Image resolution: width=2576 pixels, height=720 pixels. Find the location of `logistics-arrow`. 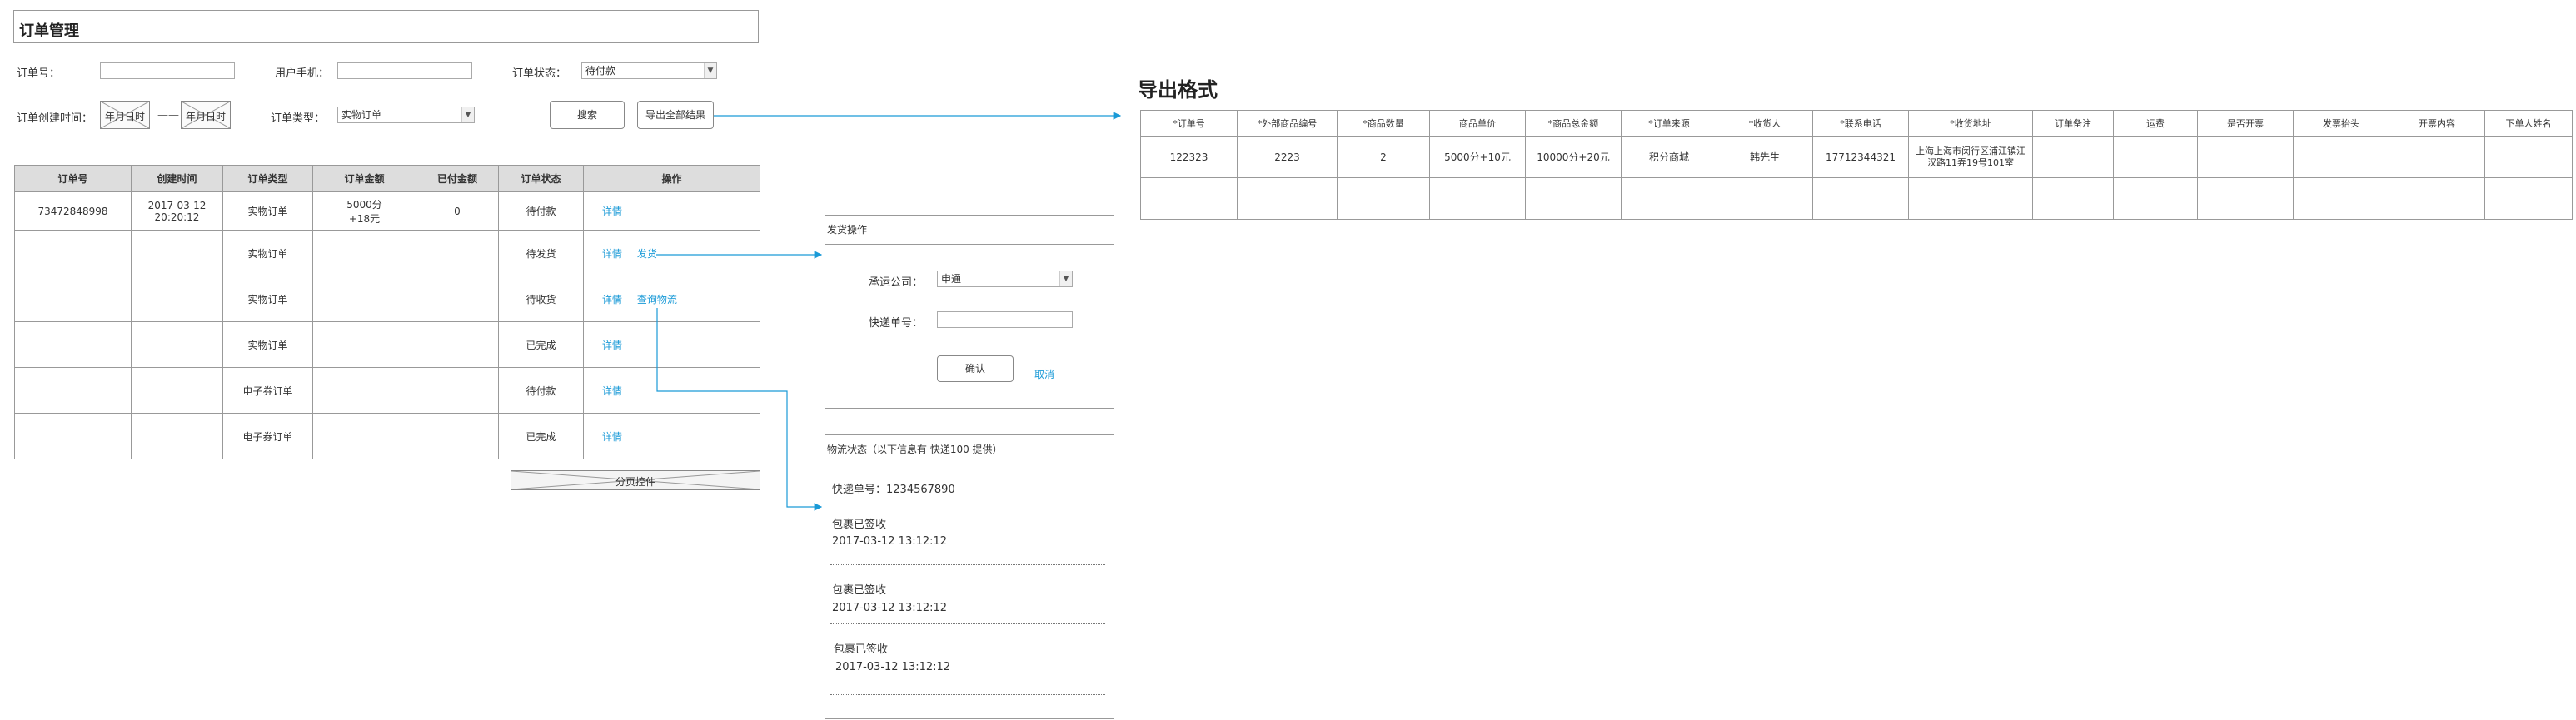

logistics-arrow is located at coordinates (739, 409).